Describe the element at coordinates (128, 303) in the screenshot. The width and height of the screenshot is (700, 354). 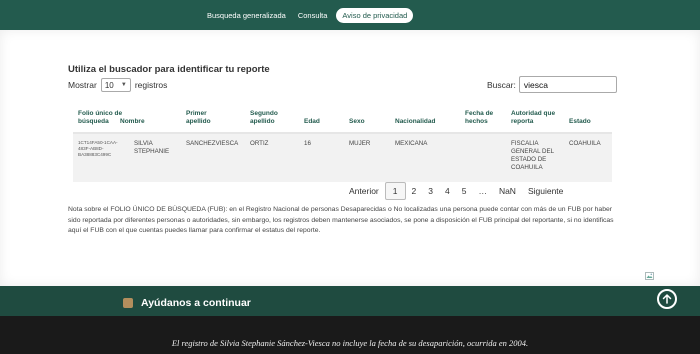
I see `help-badge-icon` at that location.